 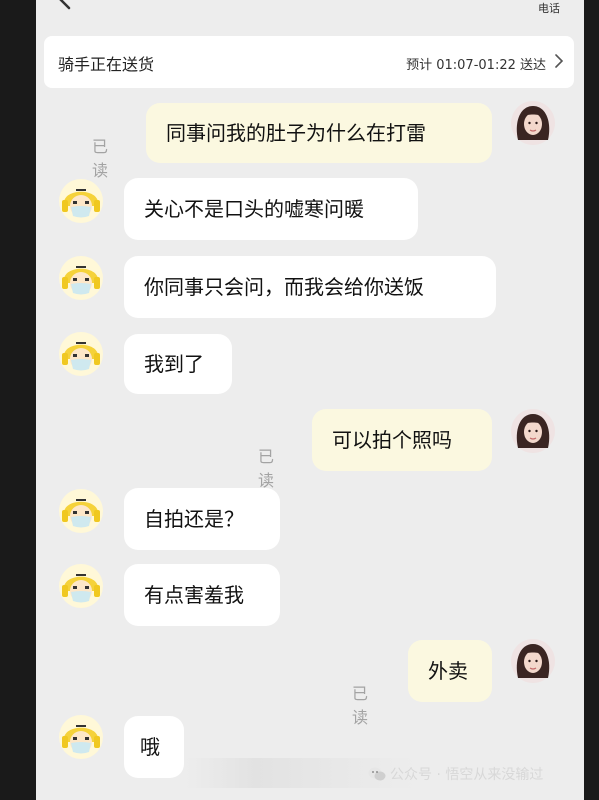 What do you see at coordinates (202, 519) in the screenshot?
I see `message-bubble: 自拍还是？` at bounding box center [202, 519].